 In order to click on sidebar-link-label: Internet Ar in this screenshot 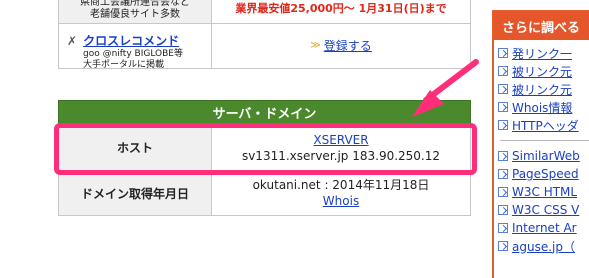, I will do `click(544, 228)`.